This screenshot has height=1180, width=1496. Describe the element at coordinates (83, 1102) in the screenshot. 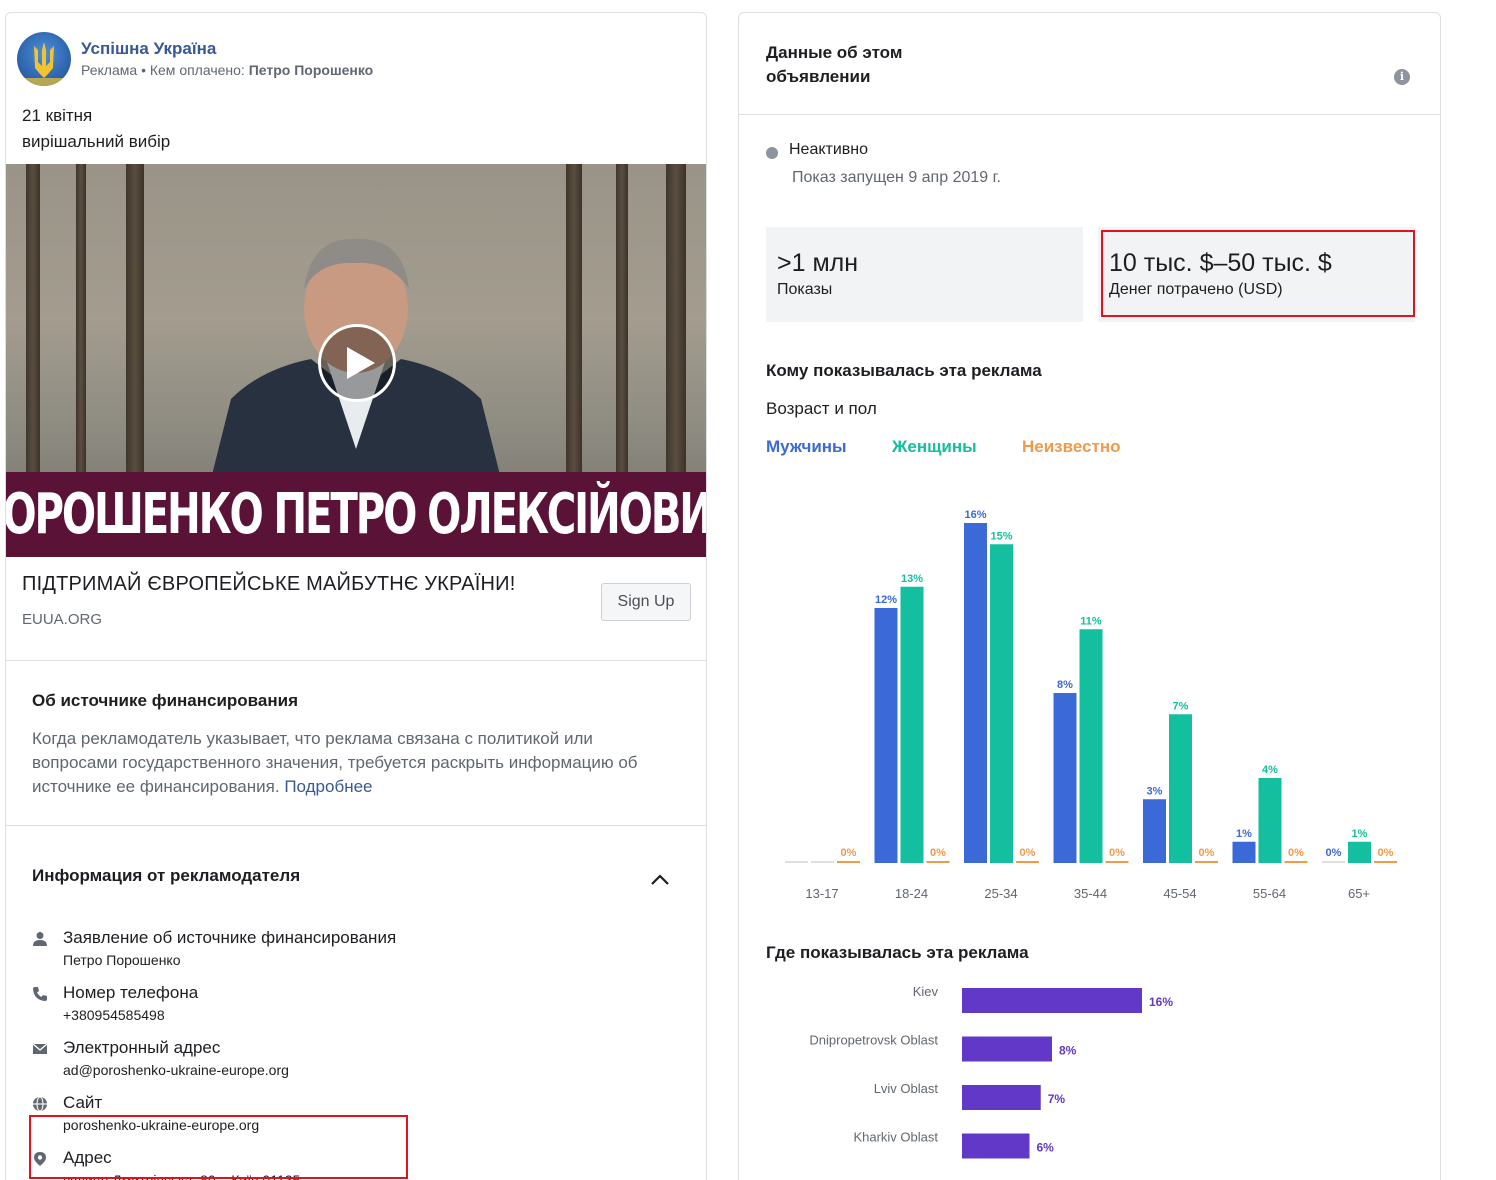

I see `info-label: Сайт` at that location.